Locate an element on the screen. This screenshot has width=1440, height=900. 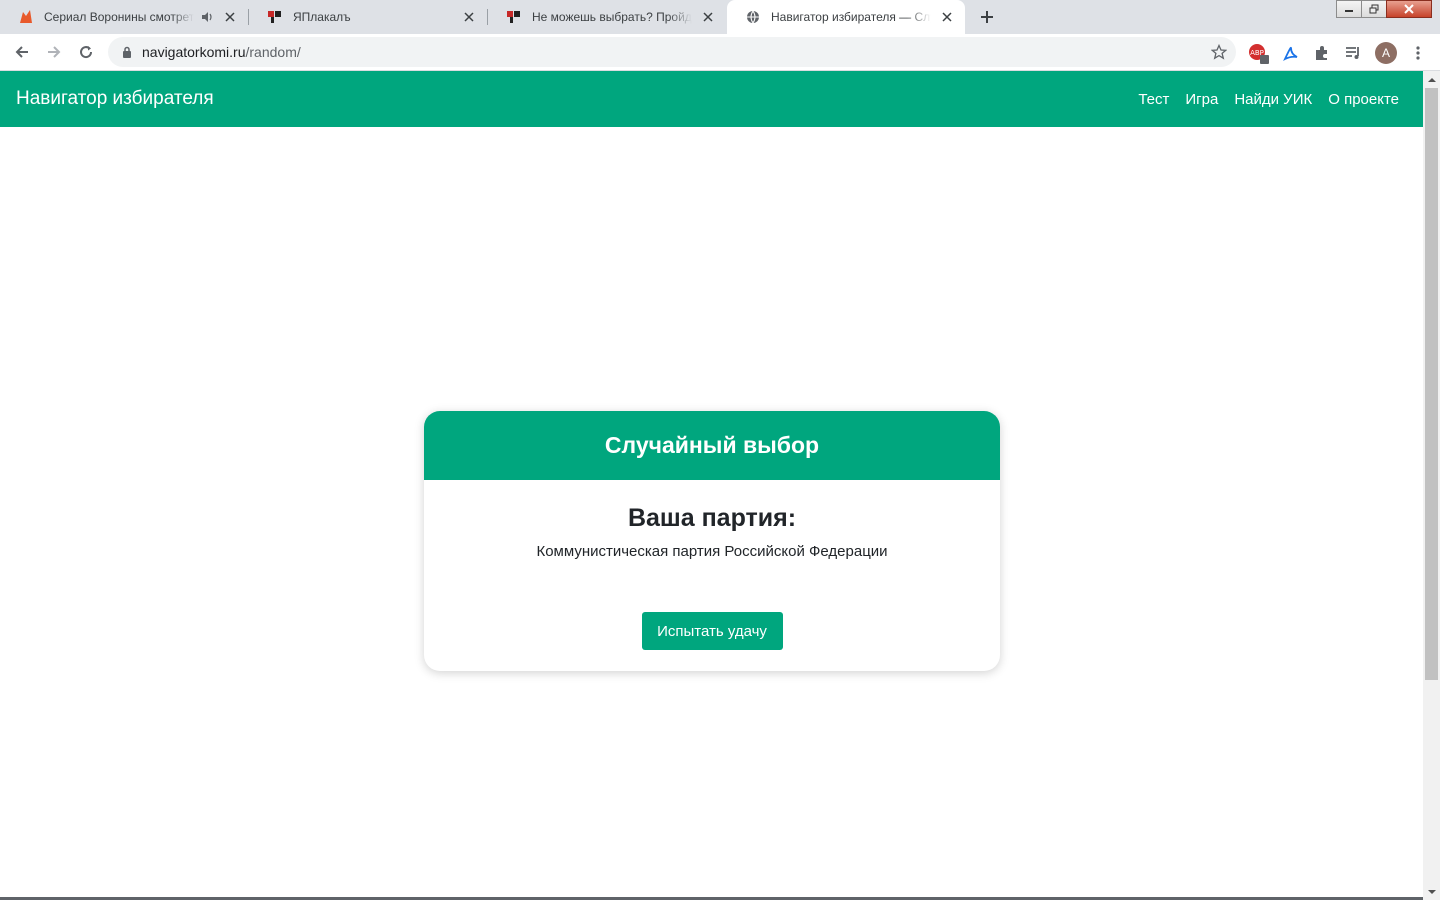
browser-toolbar: navigatorkomi.ru/random/ ABP A is located at coordinates (720, 52).